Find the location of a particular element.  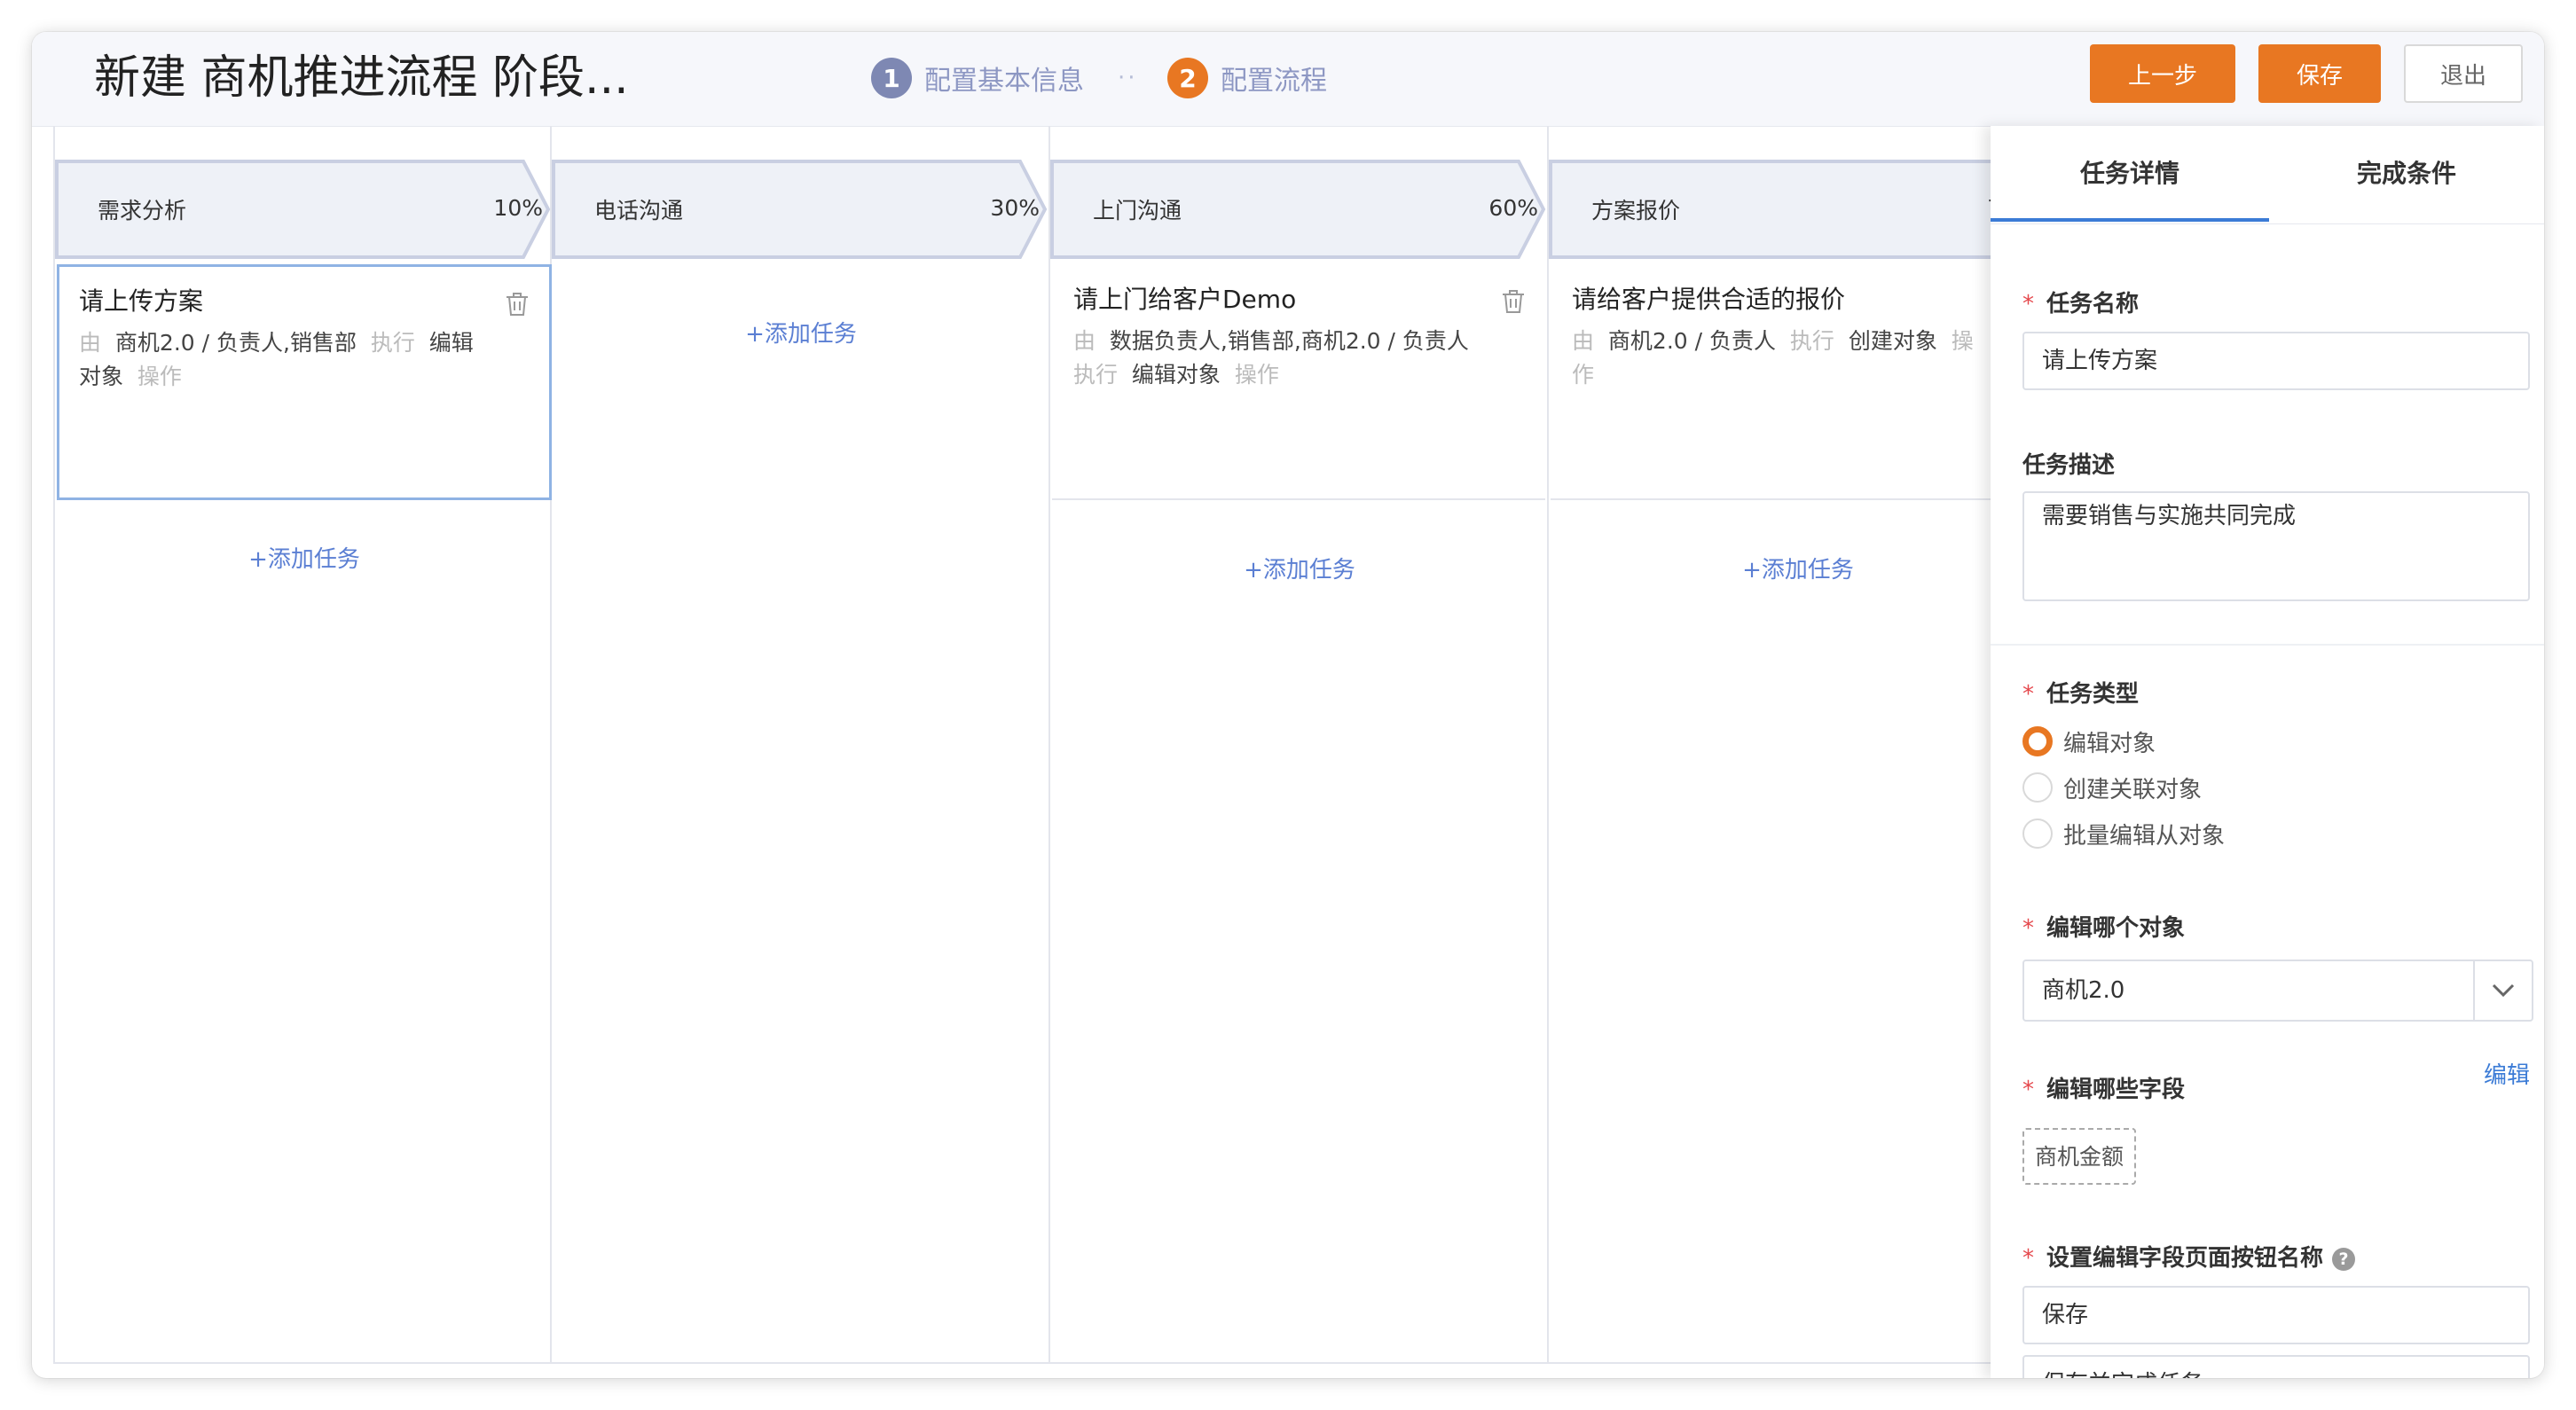

stage-percent: 10% is located at coordinates (518, 208).